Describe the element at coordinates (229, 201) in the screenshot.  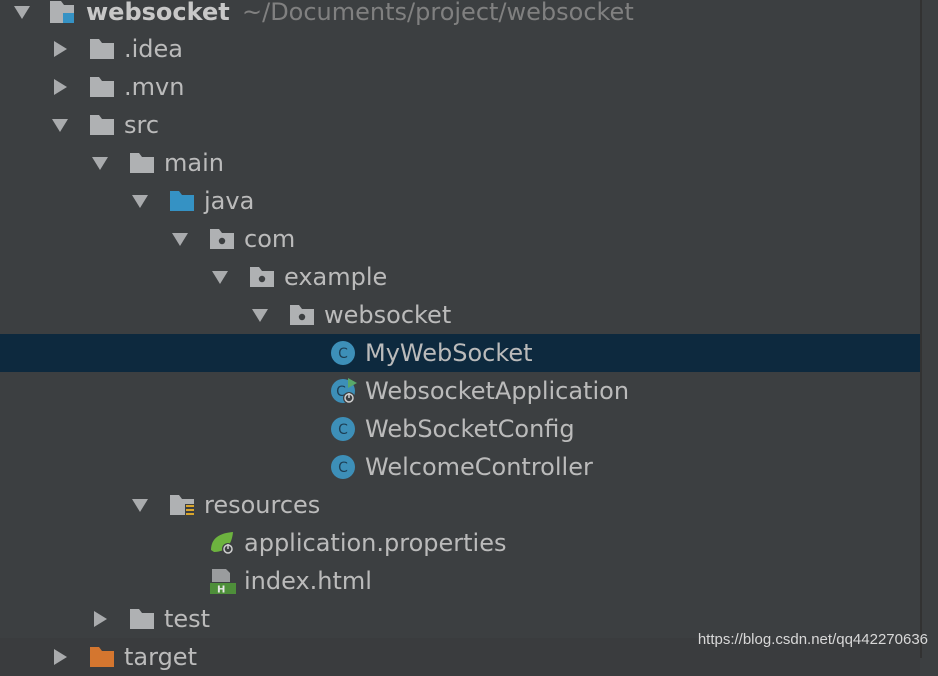
I see `tree-label-java: java` at that location.